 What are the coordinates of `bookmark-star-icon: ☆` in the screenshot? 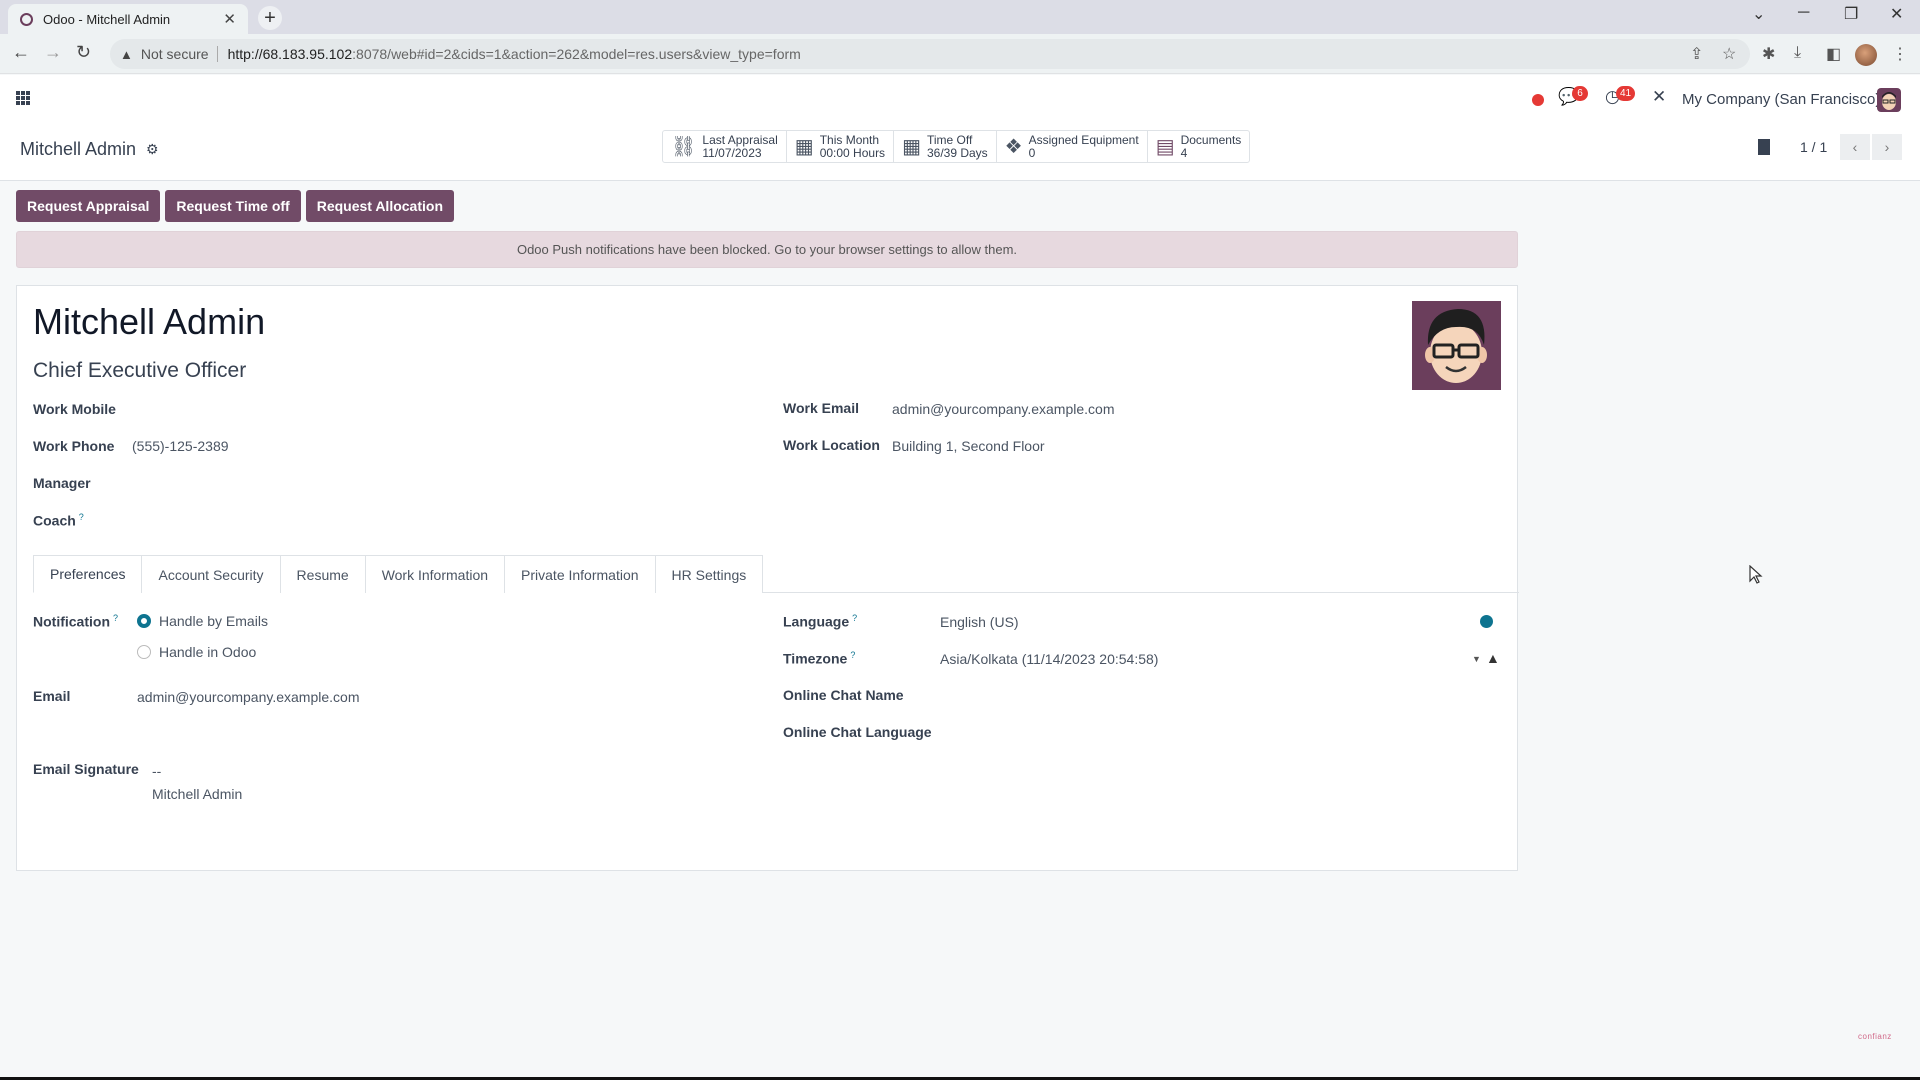 It's located at (1729, 54).